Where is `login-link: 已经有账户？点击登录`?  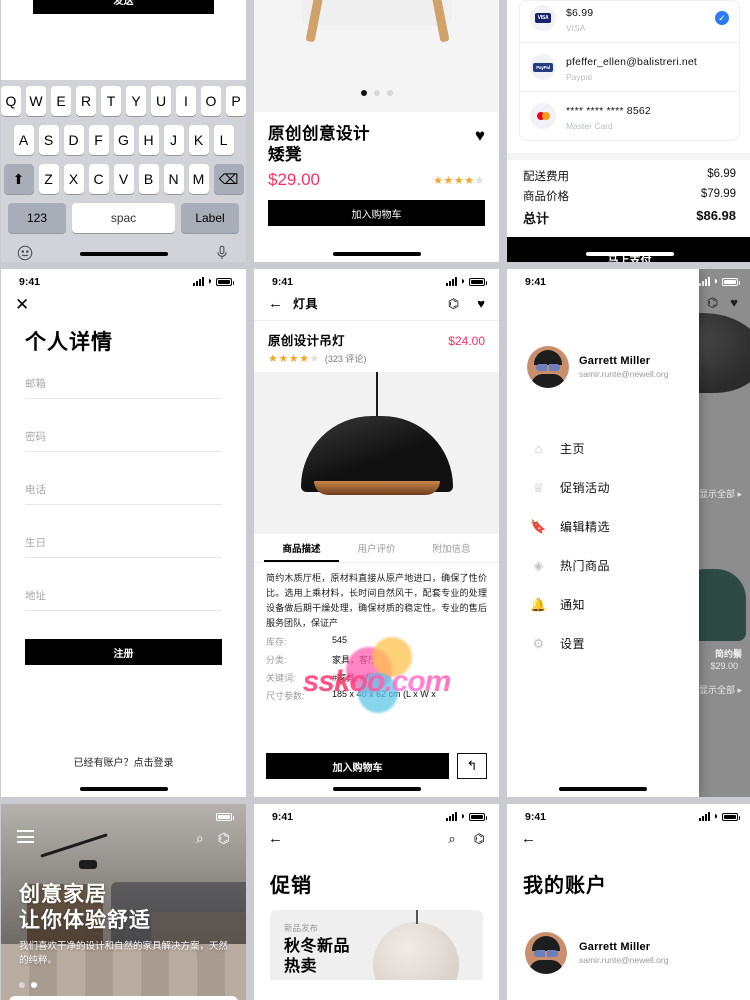
login-link: 已经有账户？点击登录 is located at coordinates (123, 761).